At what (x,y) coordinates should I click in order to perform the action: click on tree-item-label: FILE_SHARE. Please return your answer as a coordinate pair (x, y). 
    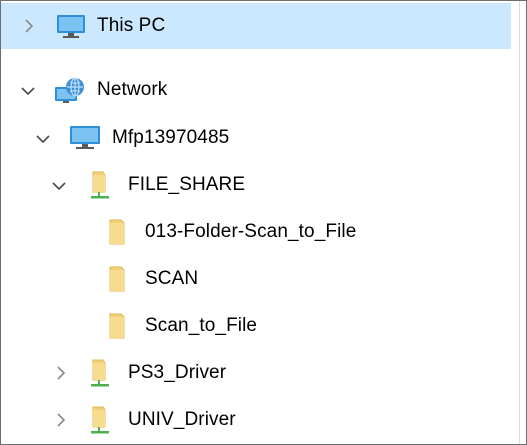
    Looking at the image, I should click on (187, 184).